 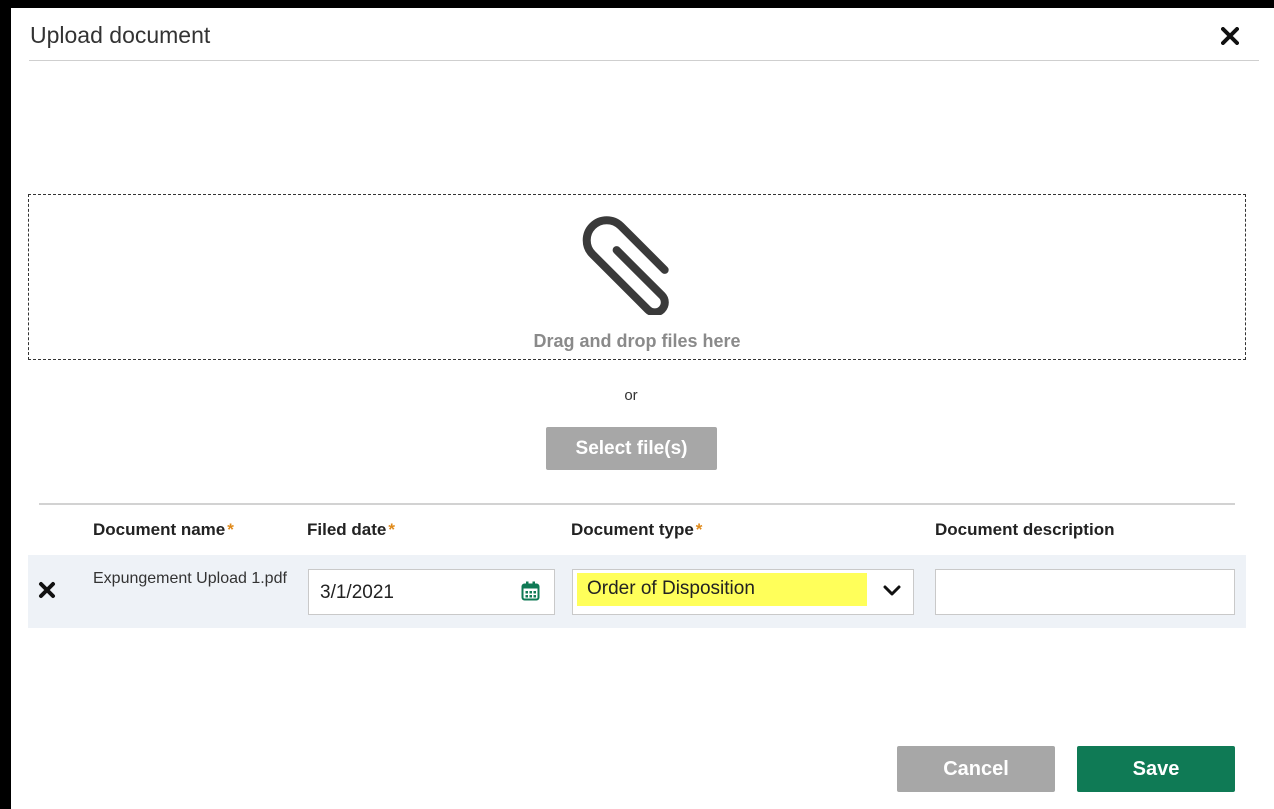 I want to click on column-header-document-description: Document description, so click(x=1024, y=530).